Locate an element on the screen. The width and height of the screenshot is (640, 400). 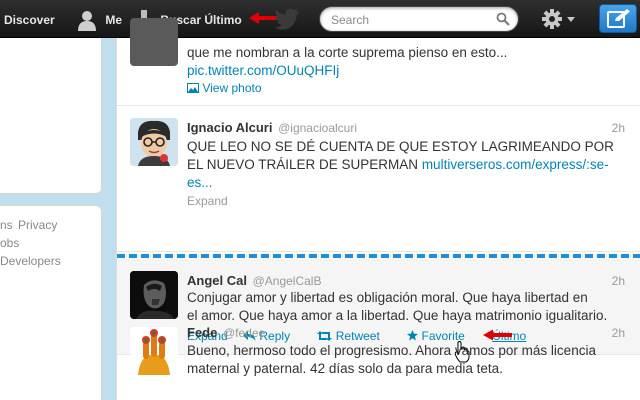
search-box is located at coordinates (419, 19).